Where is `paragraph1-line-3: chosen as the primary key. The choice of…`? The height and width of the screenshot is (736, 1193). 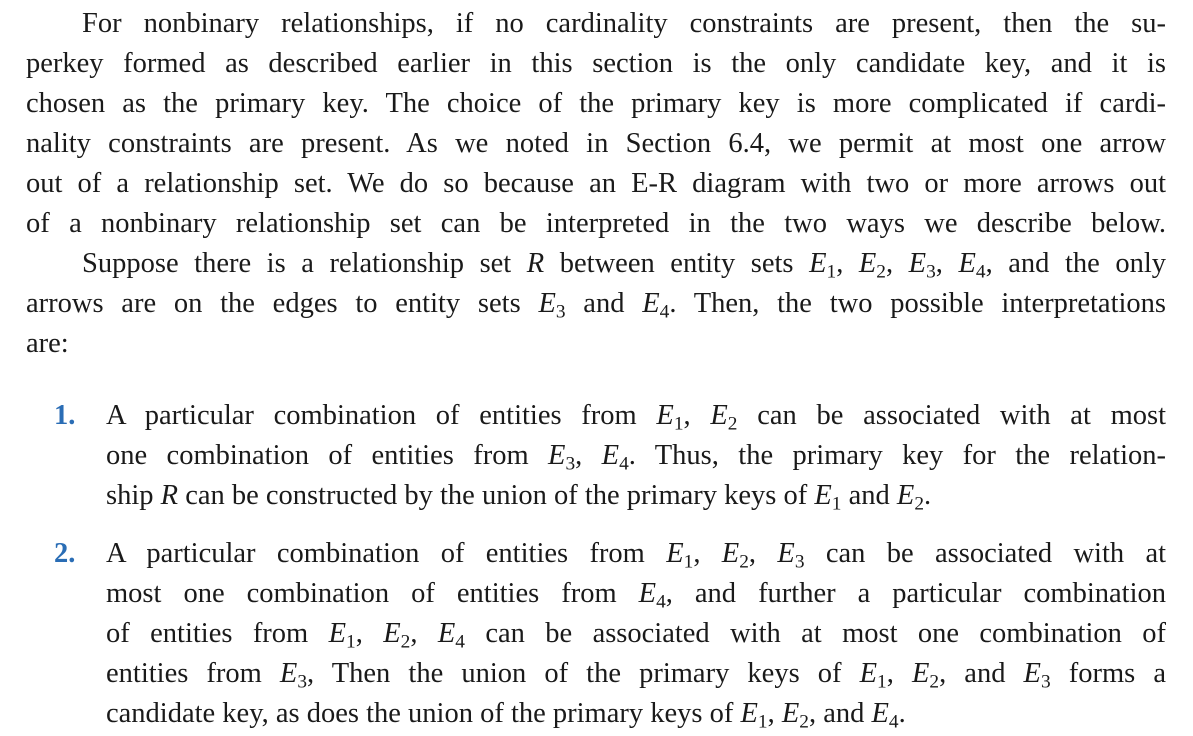 paragraph1-line-3: chosen as the primary key. The choice of… is located at coordinates (596, 103).